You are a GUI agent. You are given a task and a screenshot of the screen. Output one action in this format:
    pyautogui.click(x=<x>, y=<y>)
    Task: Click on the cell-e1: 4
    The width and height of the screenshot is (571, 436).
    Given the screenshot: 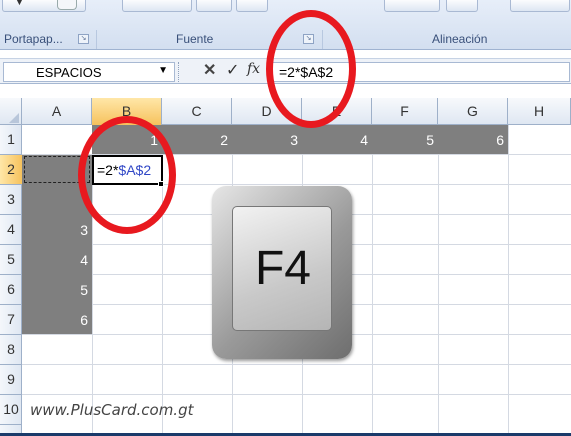 What is the action you would take?
    pyautogui.click(x=337, y=140)
    